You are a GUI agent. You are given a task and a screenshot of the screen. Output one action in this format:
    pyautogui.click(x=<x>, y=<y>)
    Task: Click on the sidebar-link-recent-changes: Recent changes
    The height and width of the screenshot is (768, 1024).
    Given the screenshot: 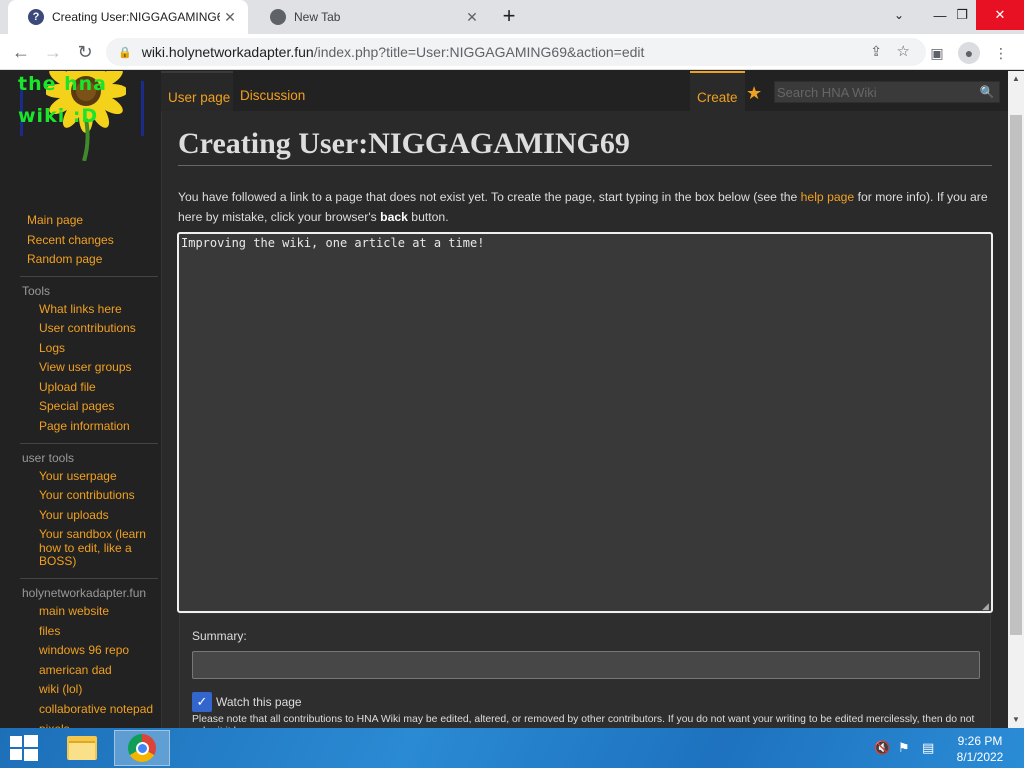 What is the action you would take?
    pyautogui.click(x=90, y=241)
    